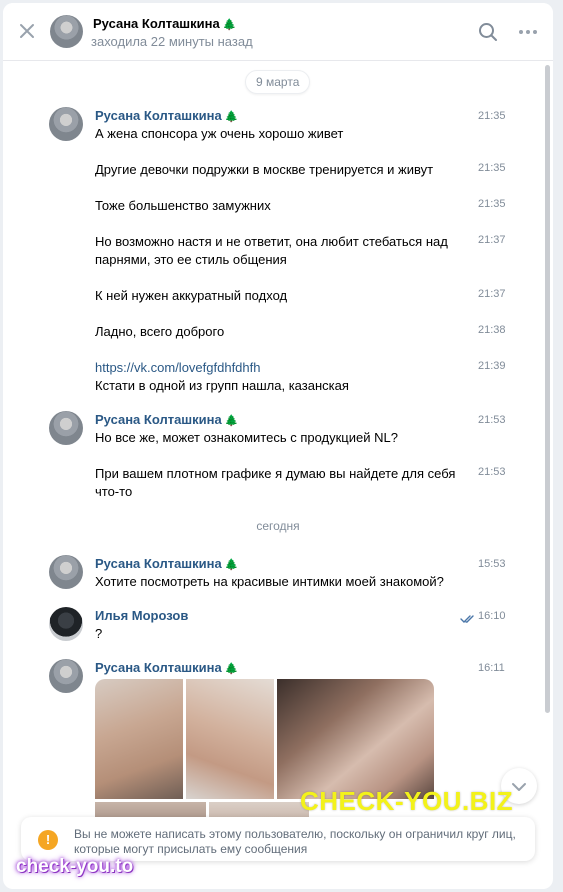 The height and width of the screenshot is (892, 563). What do you see at coordinates (547, 389) in the screenshot?
I see `scrollbar-thumb` at bounding box center [547, 389].